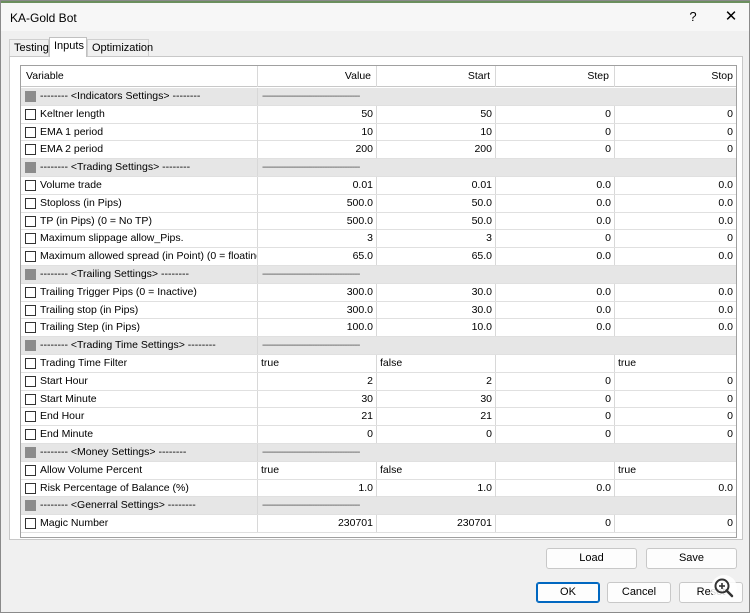 The width and height of the screenshot is (750, 613). Describe the element at coordinates (436, 328) in the screenshot. I see `start-cell: 10.0` at that location.